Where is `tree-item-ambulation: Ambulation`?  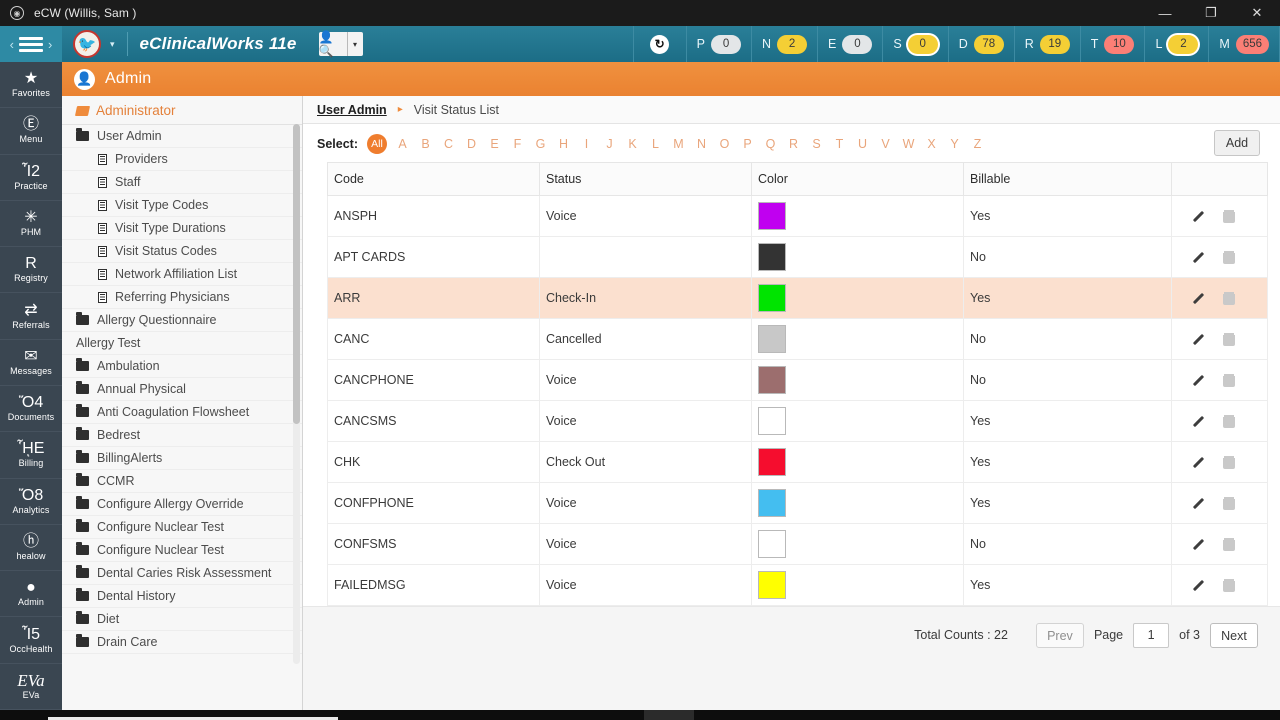 tree-item-ambulation: Ambulation is located at coordinates (182, 366).